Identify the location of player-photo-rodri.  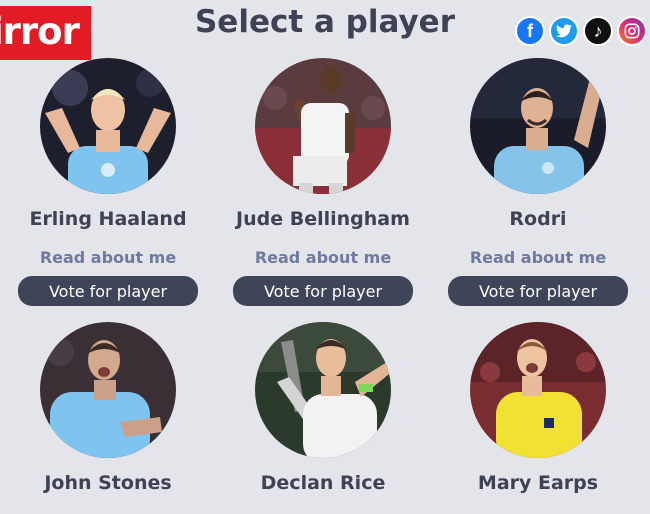
(538, 126).